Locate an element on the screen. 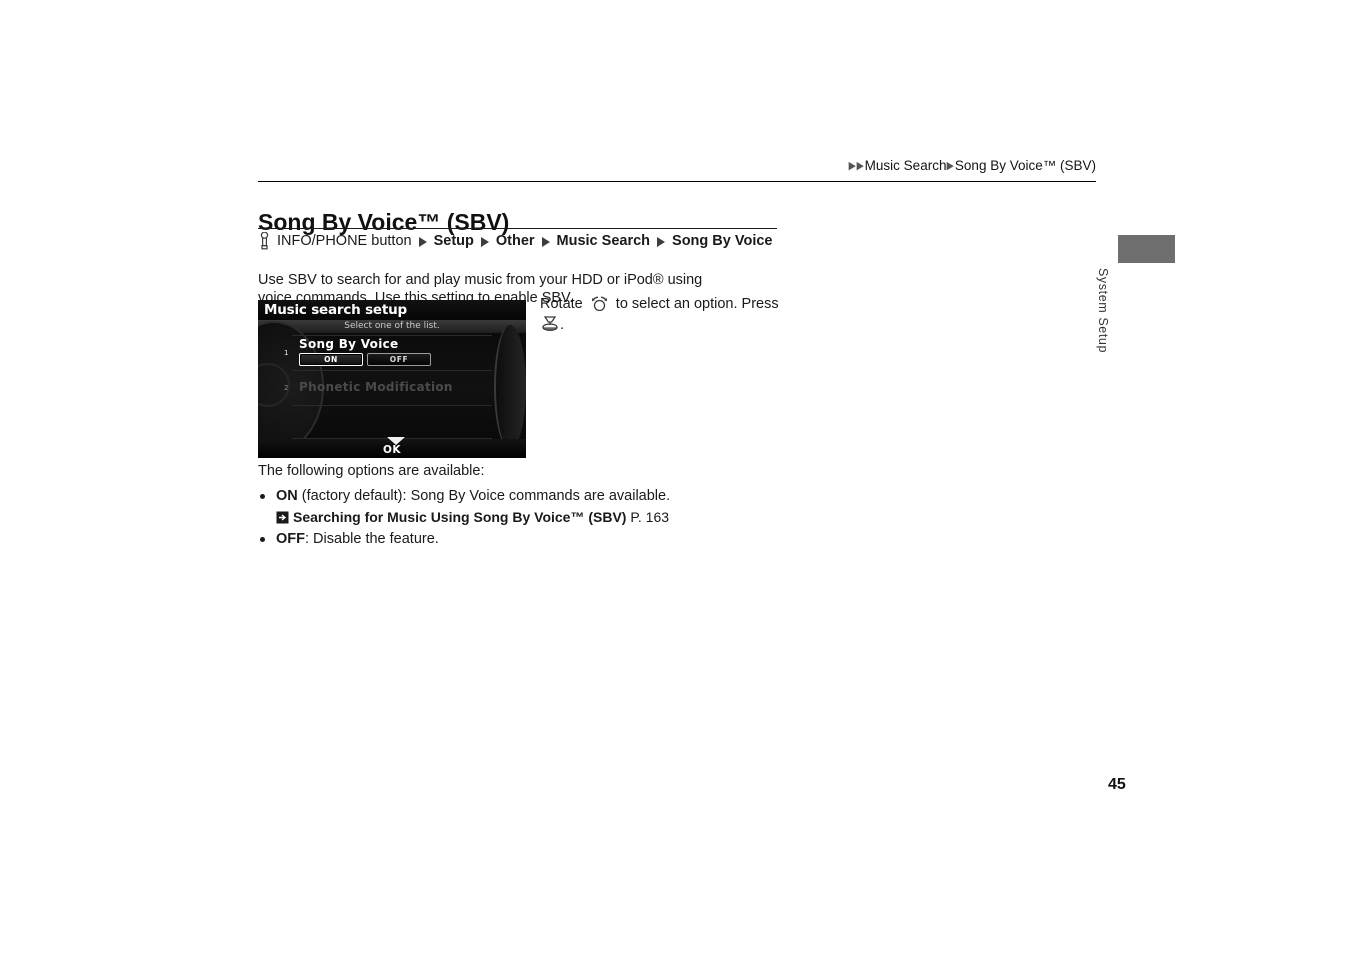 The width and height of the screenshot is (1350, 954). instruction-text-middle: to select an option. Press is located at coordinates (697, 304).